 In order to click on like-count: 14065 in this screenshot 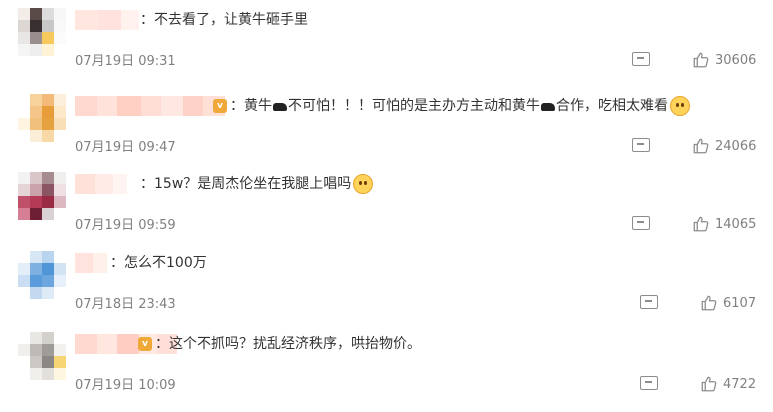, I will do `click(736, 224)`.